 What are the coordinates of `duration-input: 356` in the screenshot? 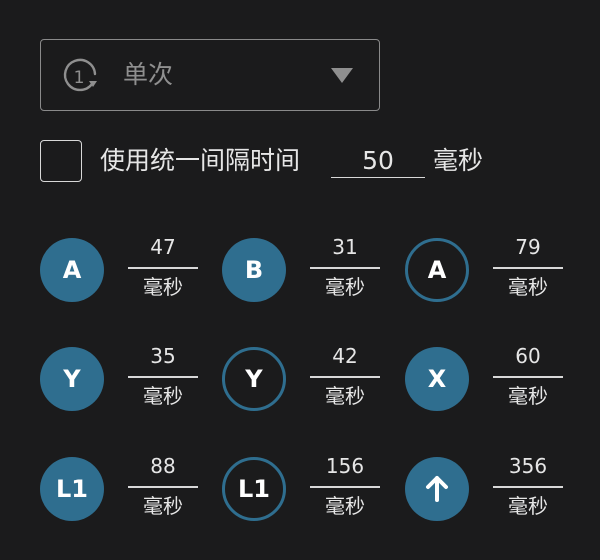 It's located at (528, 466).